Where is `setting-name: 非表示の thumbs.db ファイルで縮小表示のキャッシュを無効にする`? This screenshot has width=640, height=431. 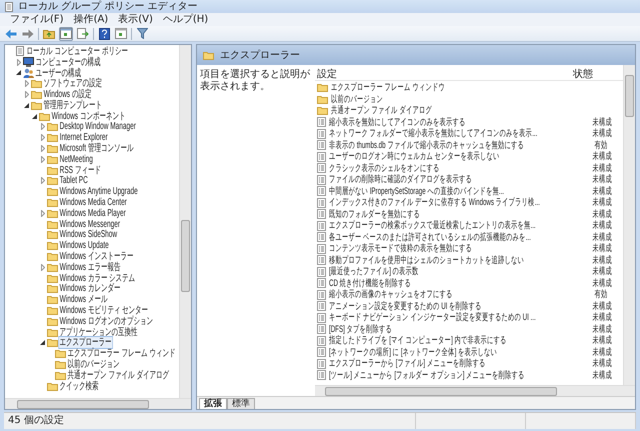 setting-name: 非表示の thumbs.db ファイルで縮小表示のキャッシュを無効にする is located at coordinates (426, 145).